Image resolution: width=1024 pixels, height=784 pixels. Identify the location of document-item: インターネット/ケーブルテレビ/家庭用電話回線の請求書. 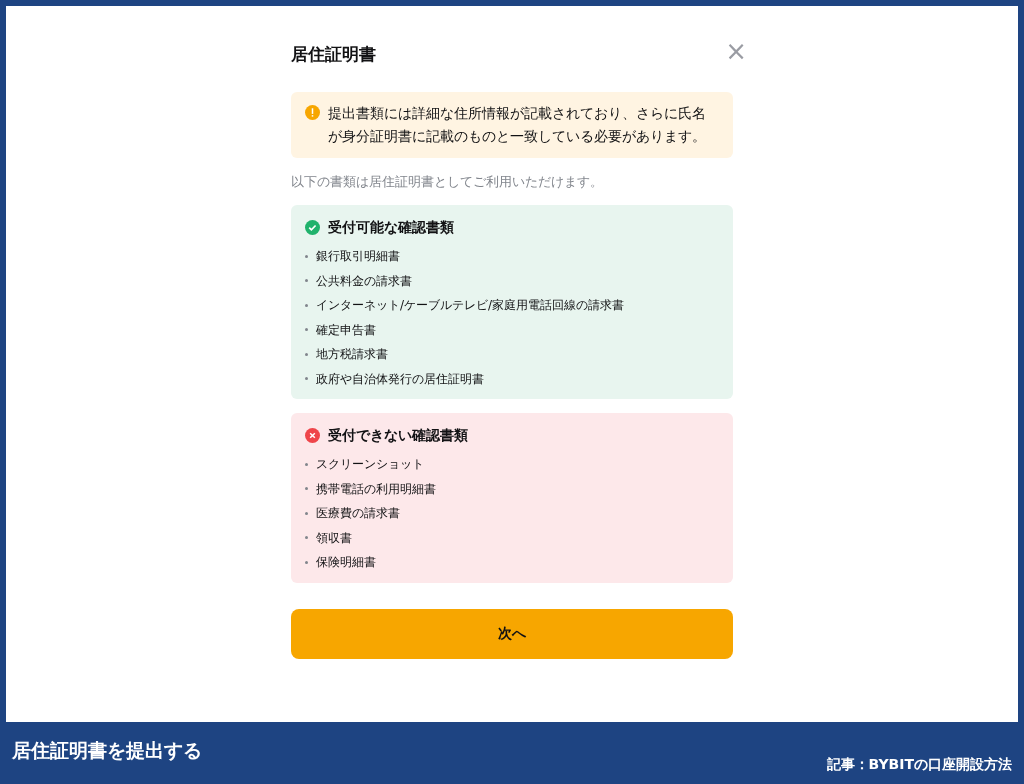
(470, 306).